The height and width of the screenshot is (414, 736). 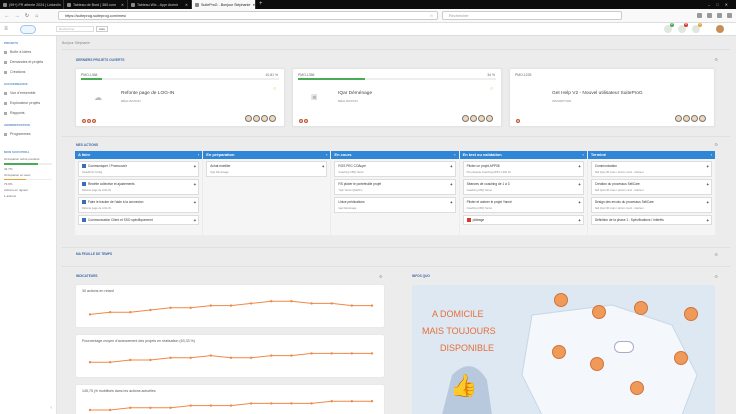 I want to click on user-avatar, so click(x=720, y=29).